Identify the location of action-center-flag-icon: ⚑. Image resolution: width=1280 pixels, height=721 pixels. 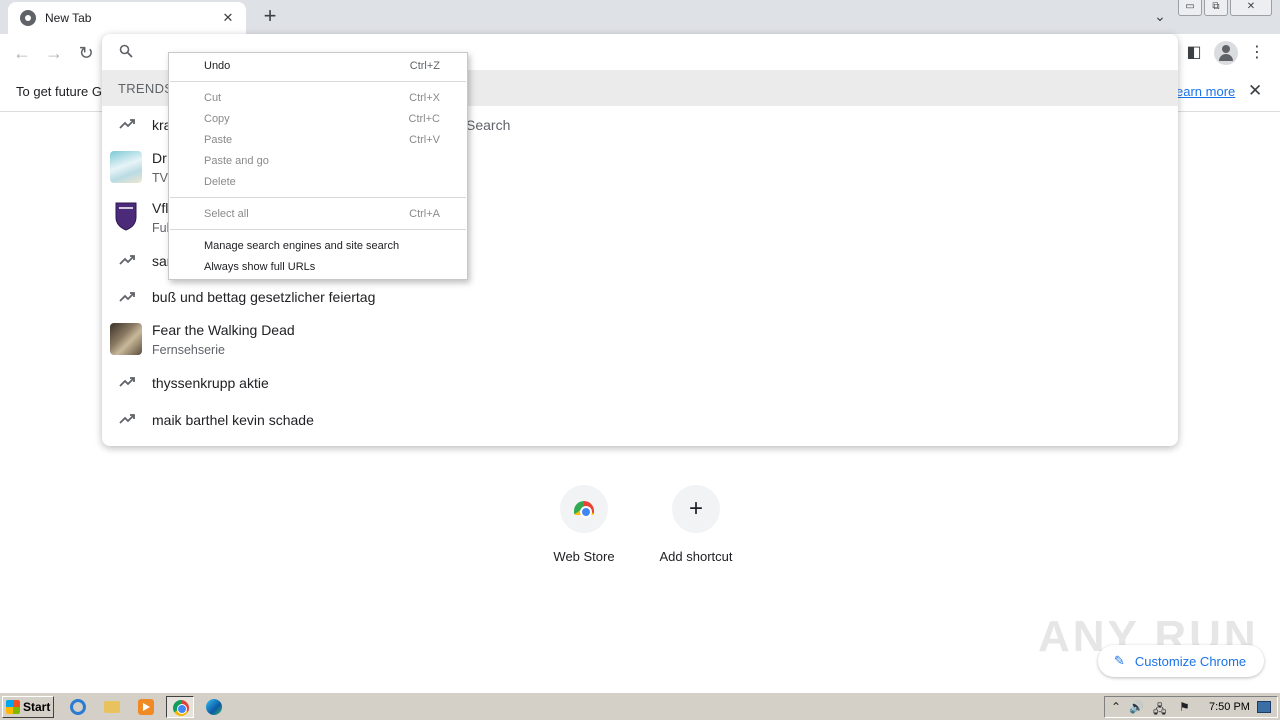
(1184, 707).